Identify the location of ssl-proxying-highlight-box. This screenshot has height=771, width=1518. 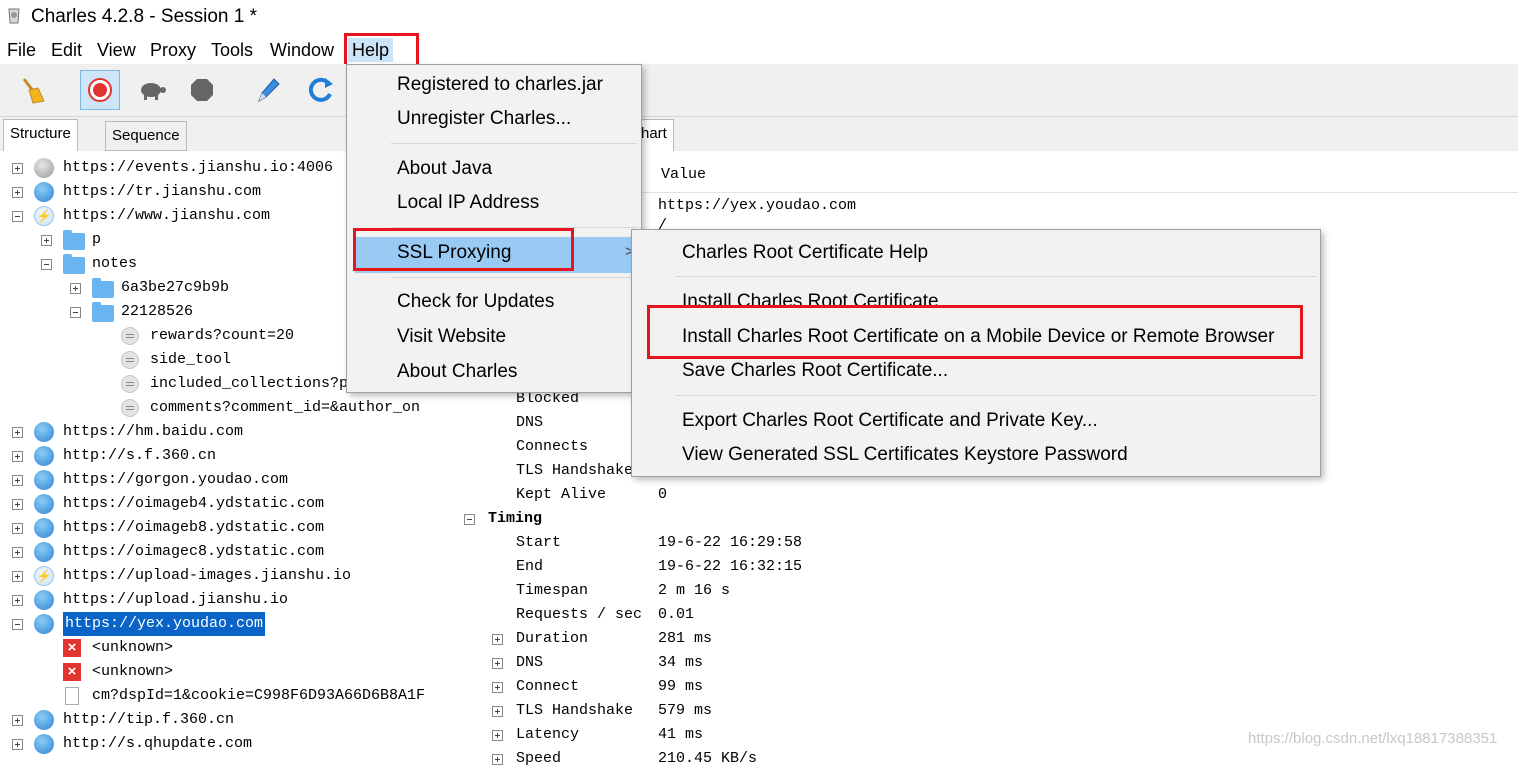
(463, 249).